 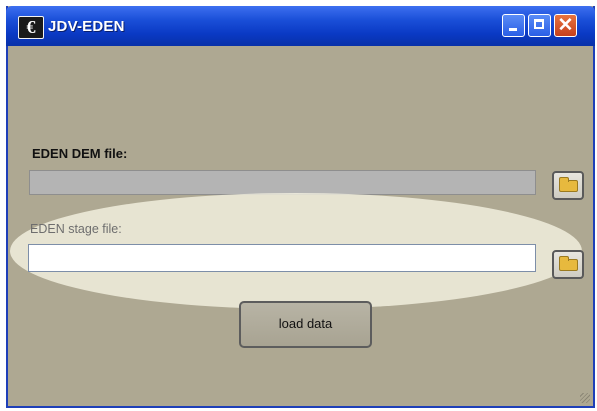 I want to click on title-bar: € JDV-EDEN ✕, so click(x=300, y=26).